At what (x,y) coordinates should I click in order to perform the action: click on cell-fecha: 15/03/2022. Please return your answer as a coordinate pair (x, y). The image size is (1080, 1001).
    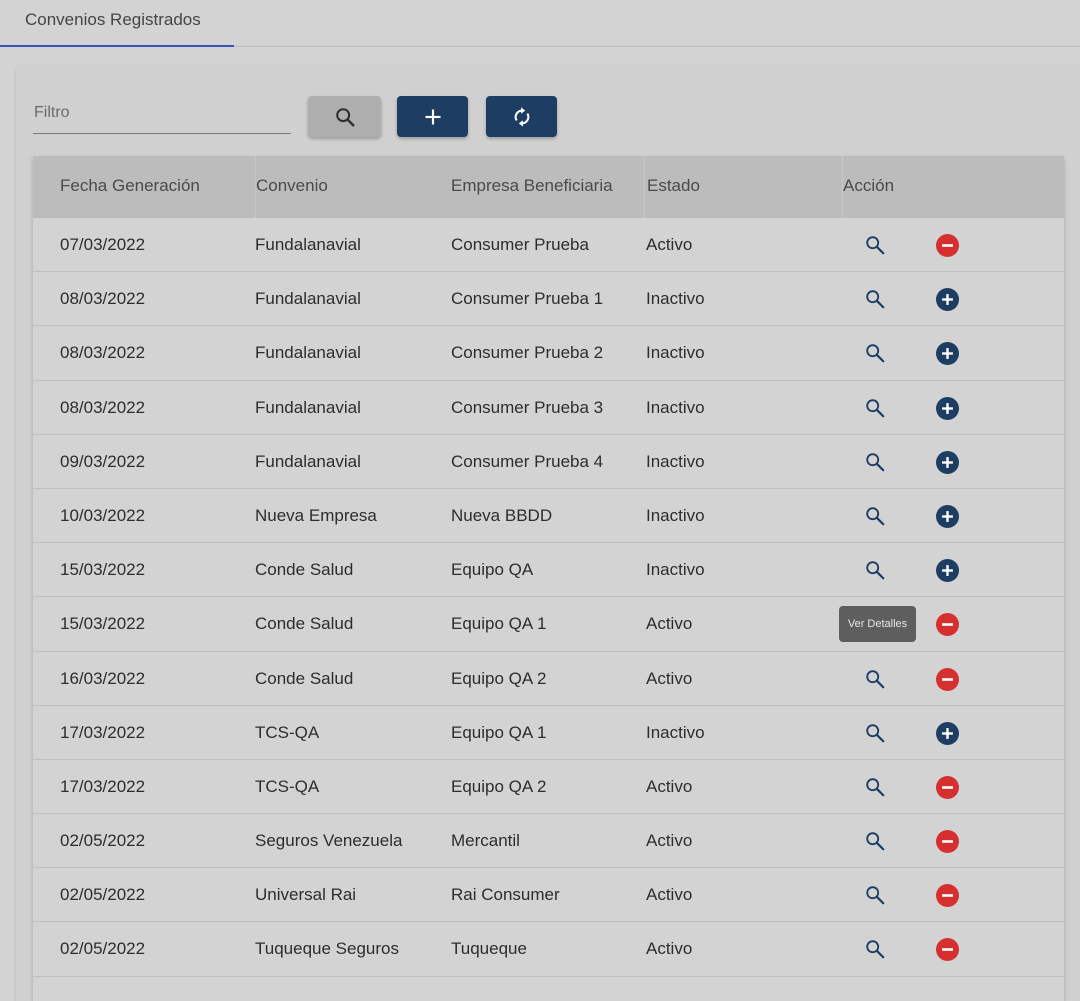
    Looking at the image, I should click on (103, 624).